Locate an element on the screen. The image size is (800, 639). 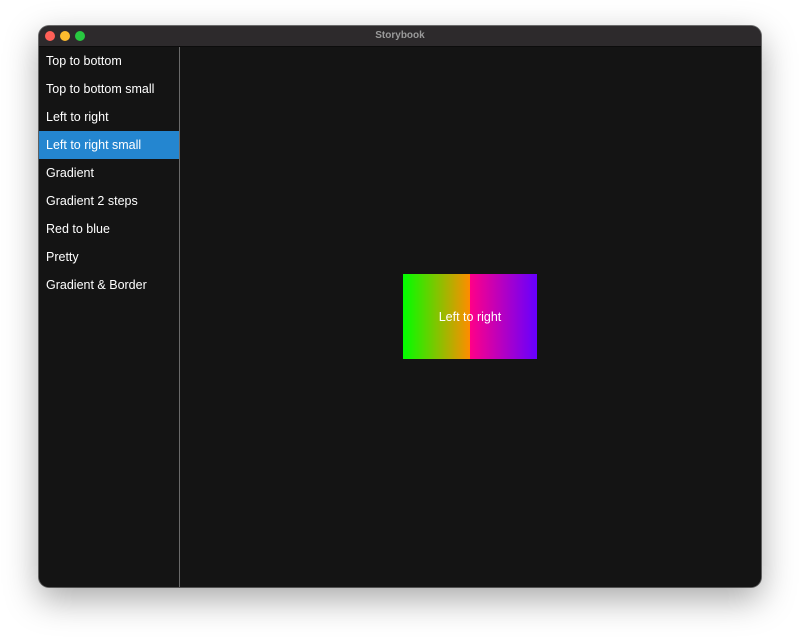
title-bar: Storybook is located at coordinates (400, 36).